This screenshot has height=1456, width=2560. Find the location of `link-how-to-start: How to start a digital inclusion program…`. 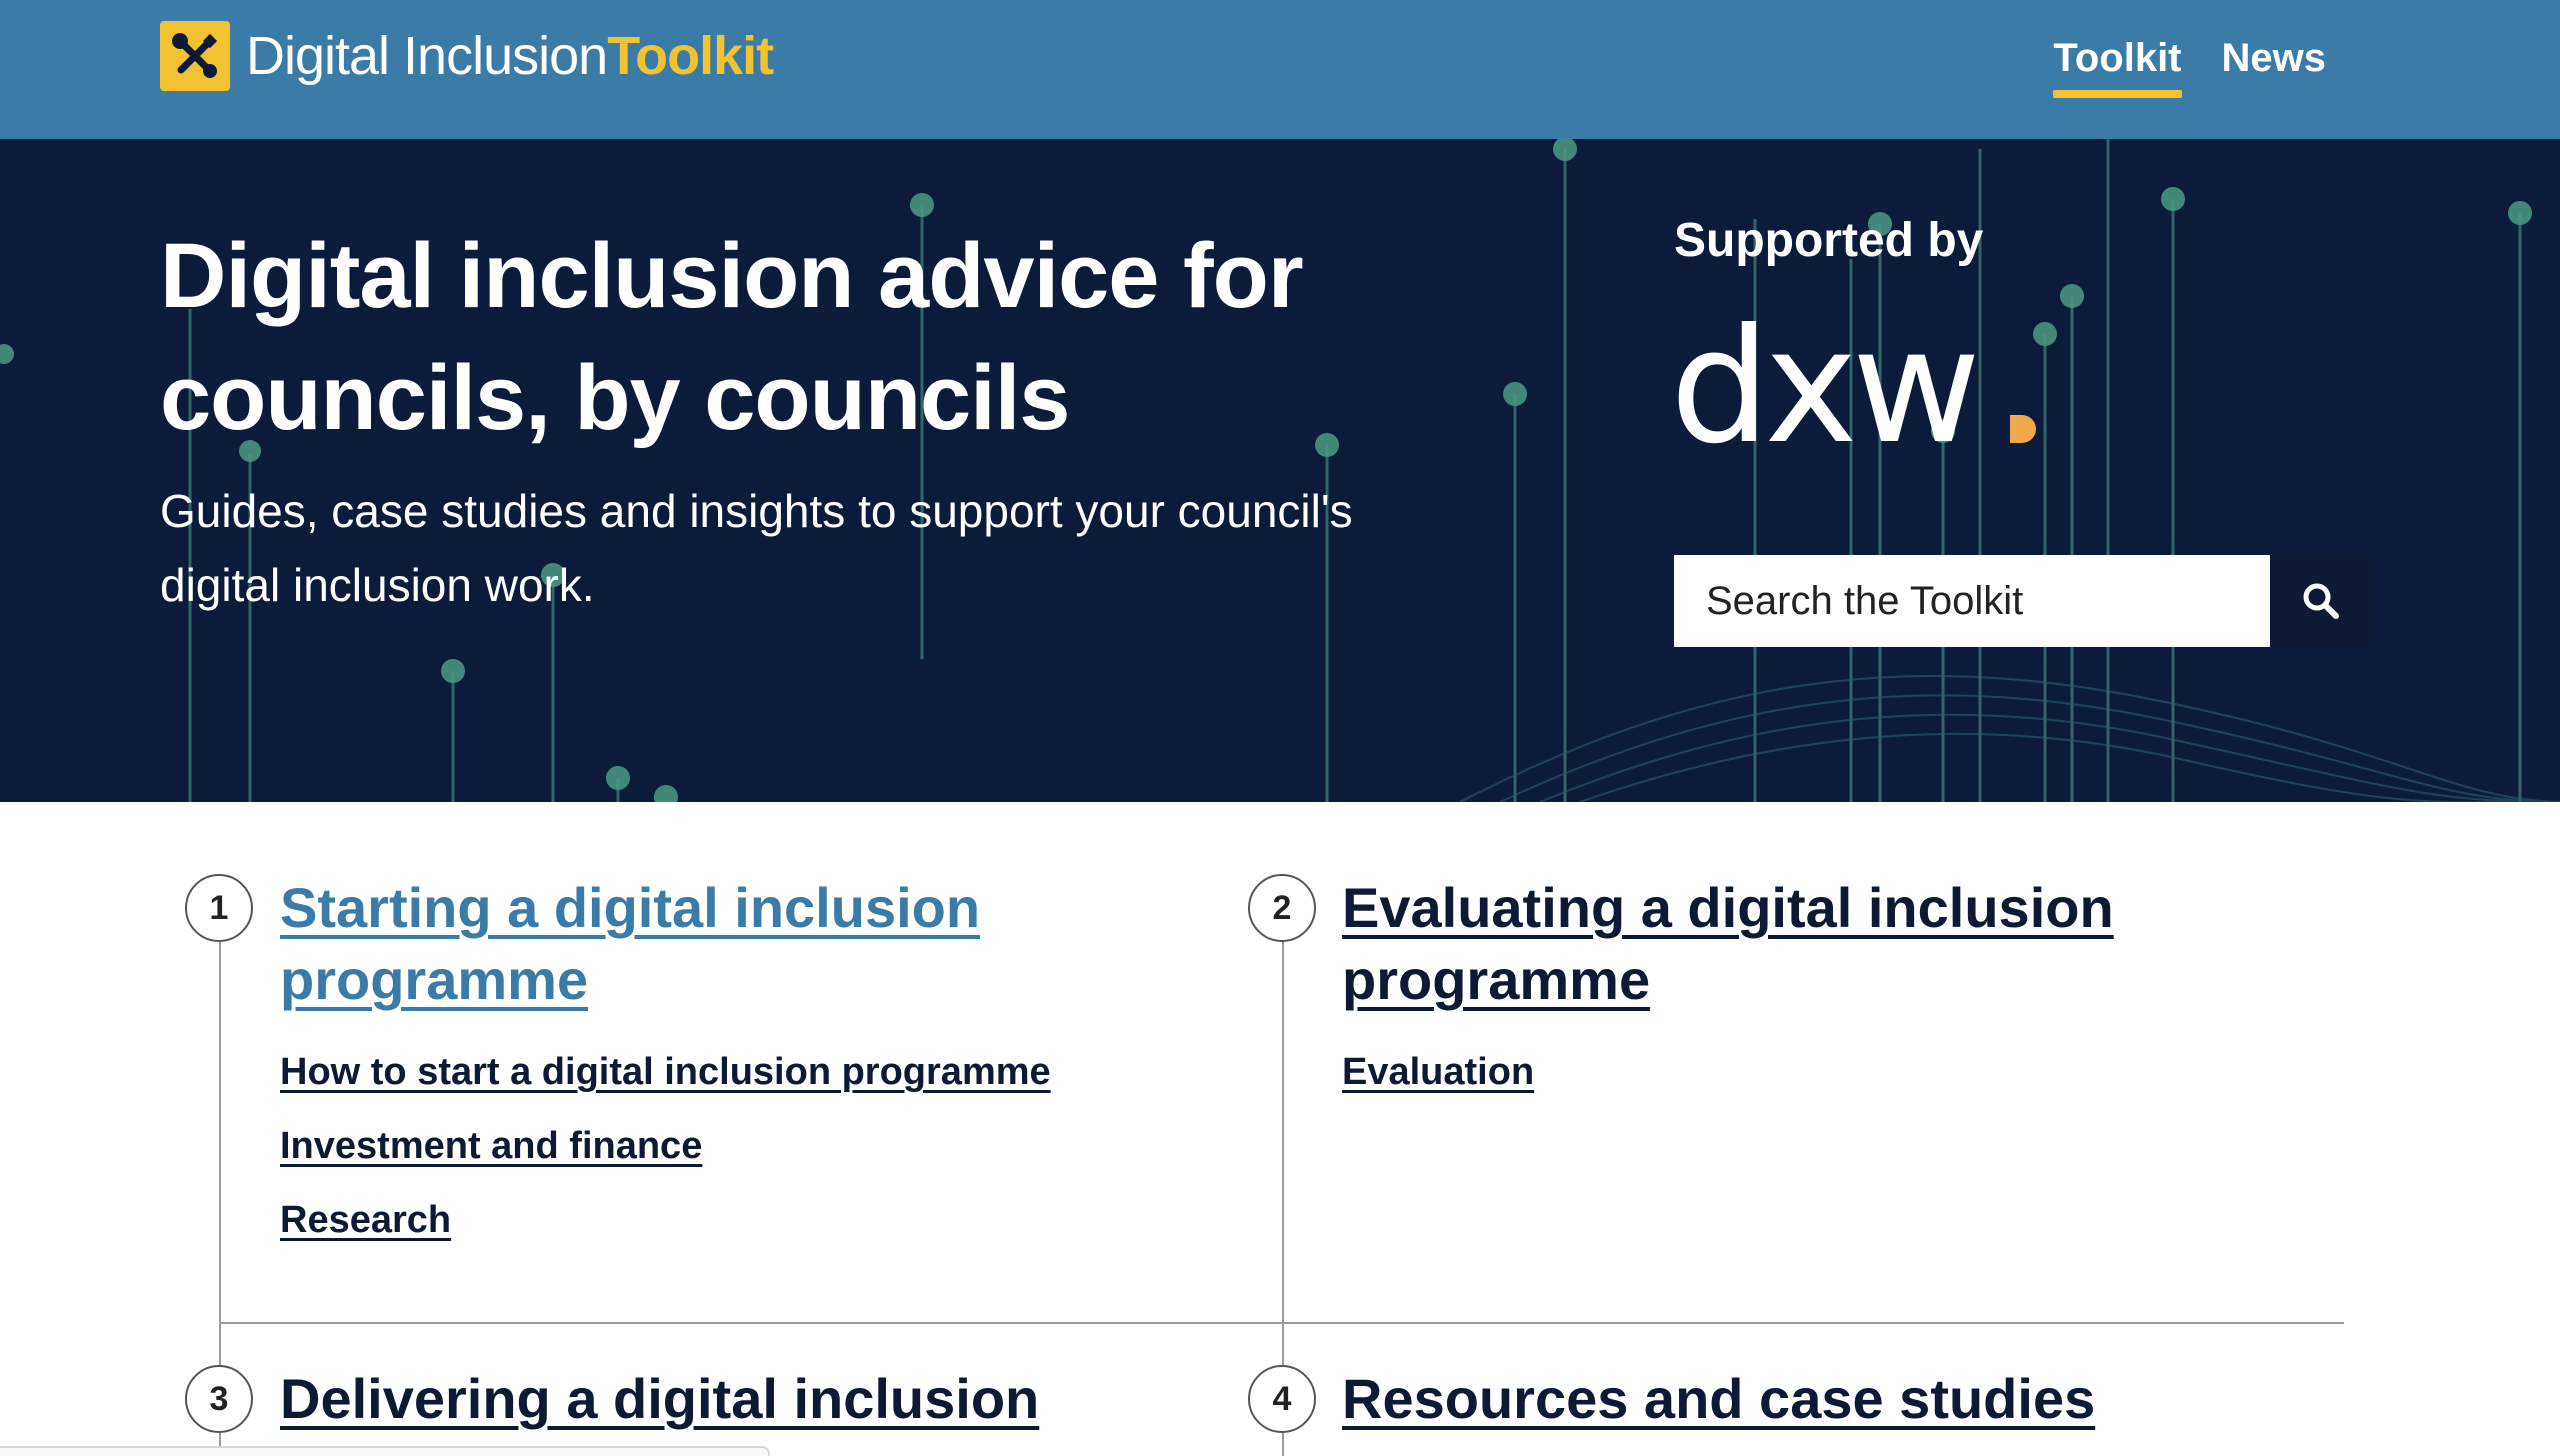

link-how-to-start: How to start a digital inclusion program… is located at coordinates (665, 1072).